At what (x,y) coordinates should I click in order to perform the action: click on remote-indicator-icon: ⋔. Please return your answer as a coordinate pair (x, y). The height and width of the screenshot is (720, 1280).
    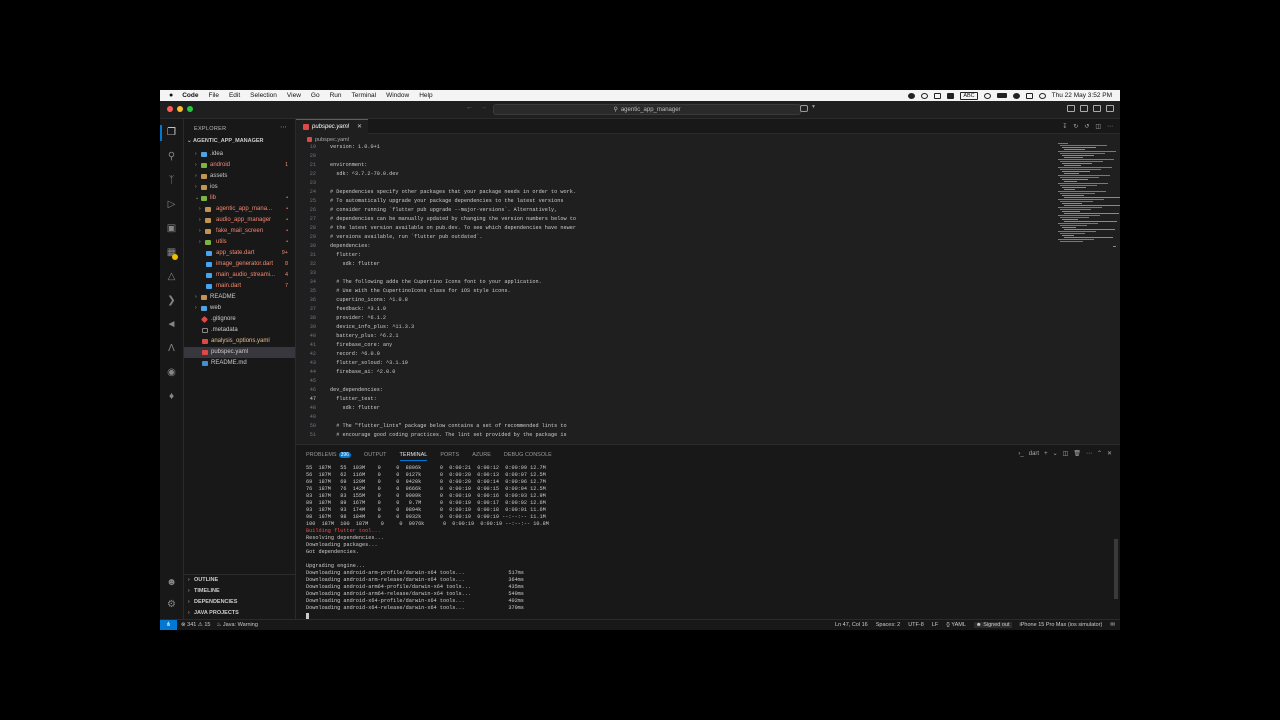
    Looking at the image, I should click on (168, 625).